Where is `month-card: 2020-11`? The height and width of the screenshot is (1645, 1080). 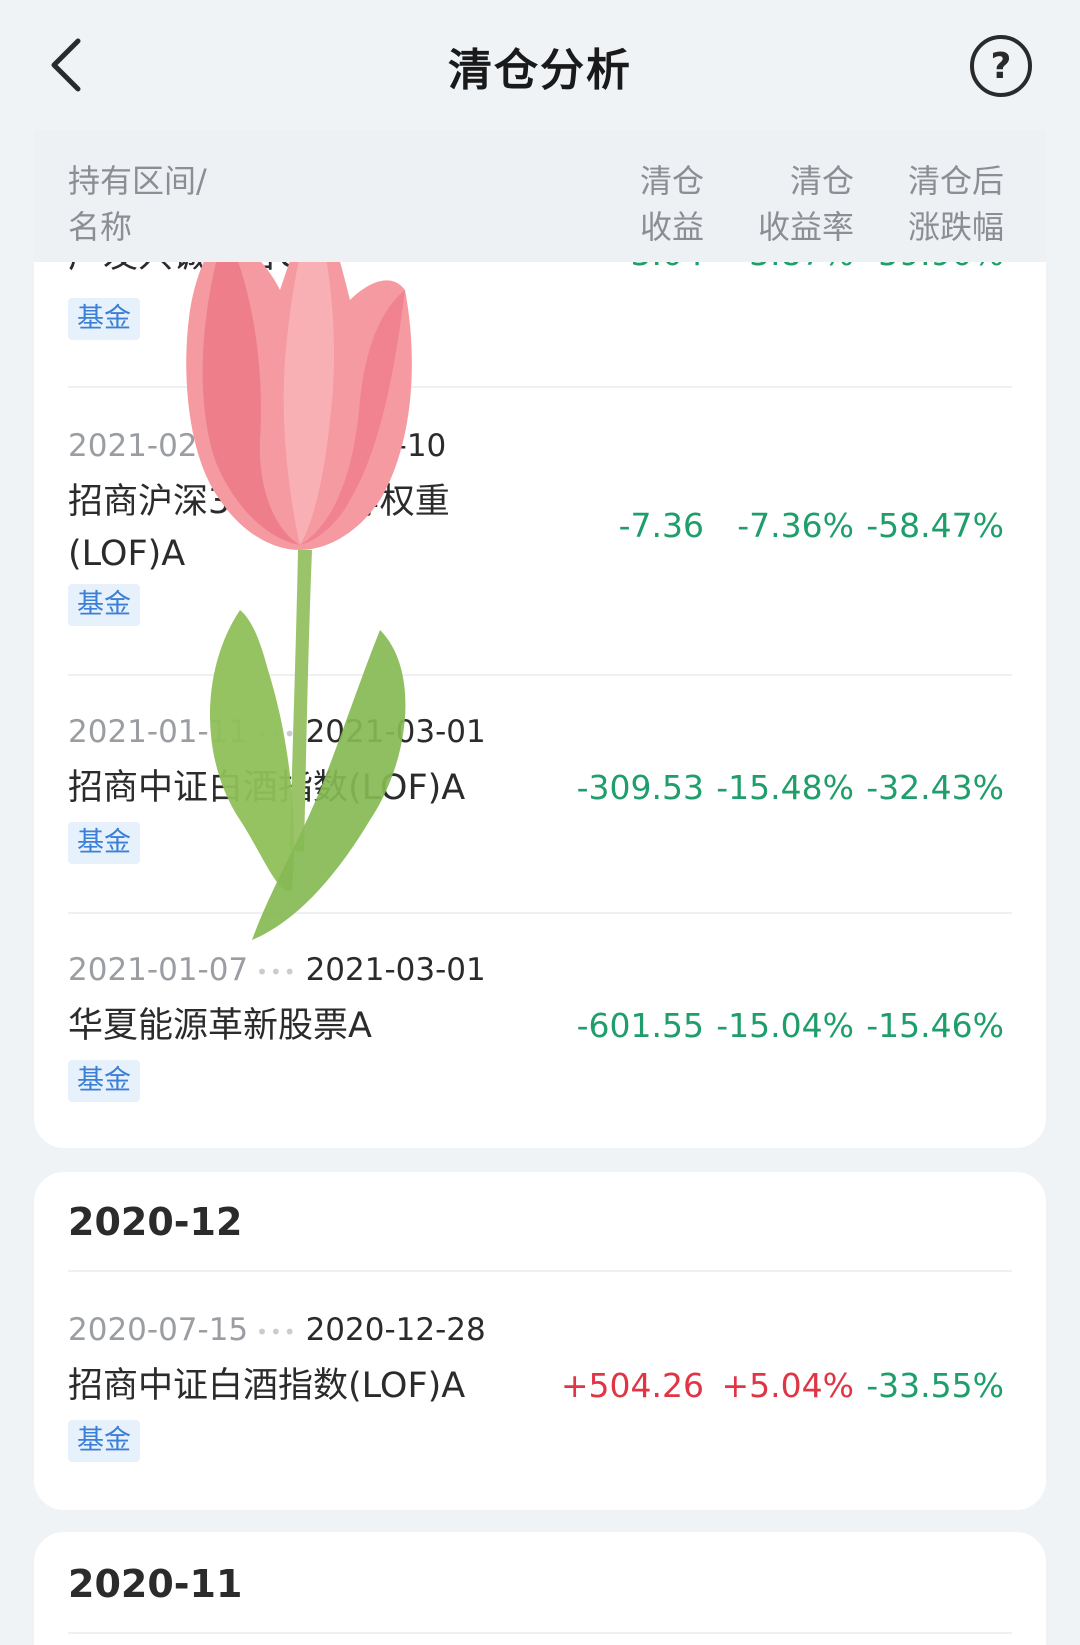
month-card: 2020-11 is located at coordinates (540, 1588).